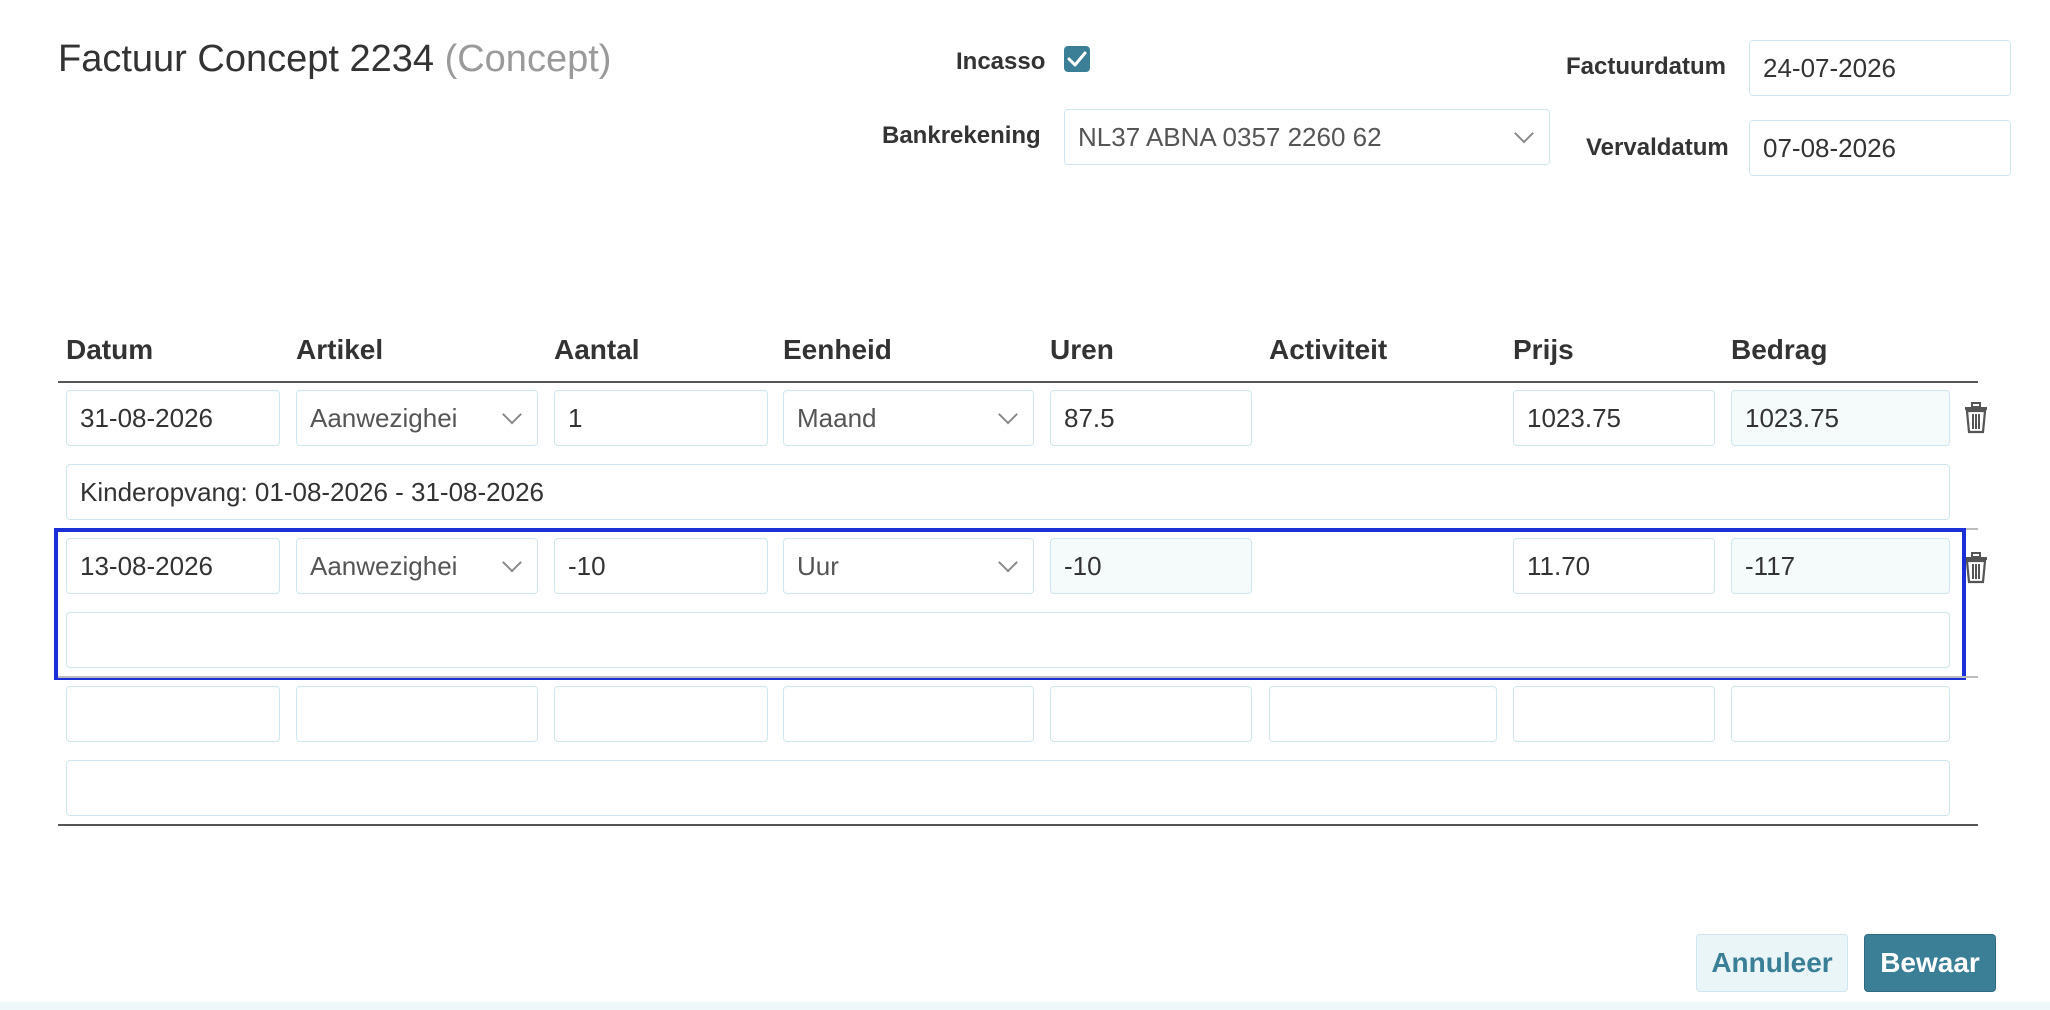 The height and width of the screenshot is (1010, 2050). What do you see at coordinates (1328, 349) in the screenshot?
I see `col-header-activiteit: Activiteit` at bounding box center [1328, 349].